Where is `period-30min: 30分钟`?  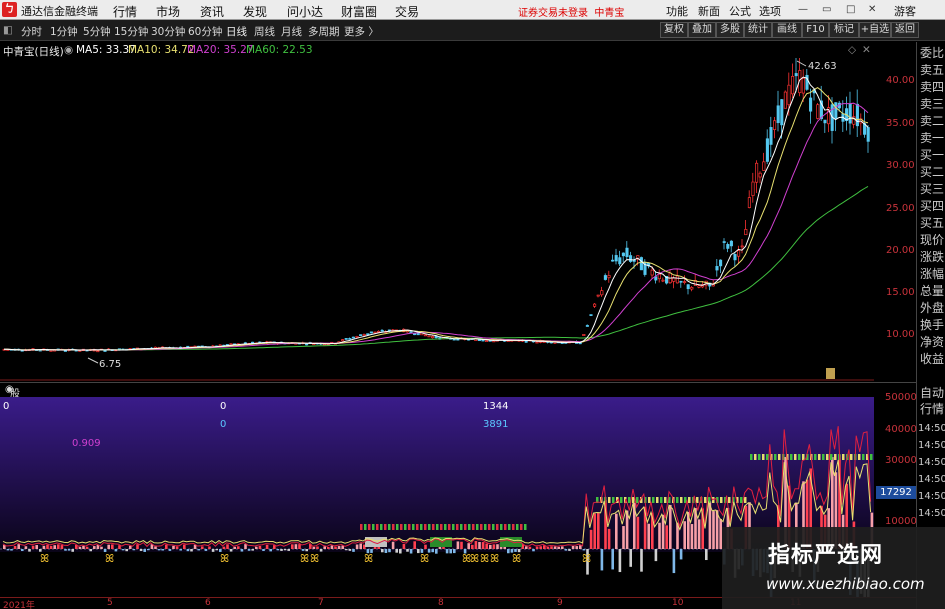 period-30min: 30分钟 is located at coordinates (168, 31).